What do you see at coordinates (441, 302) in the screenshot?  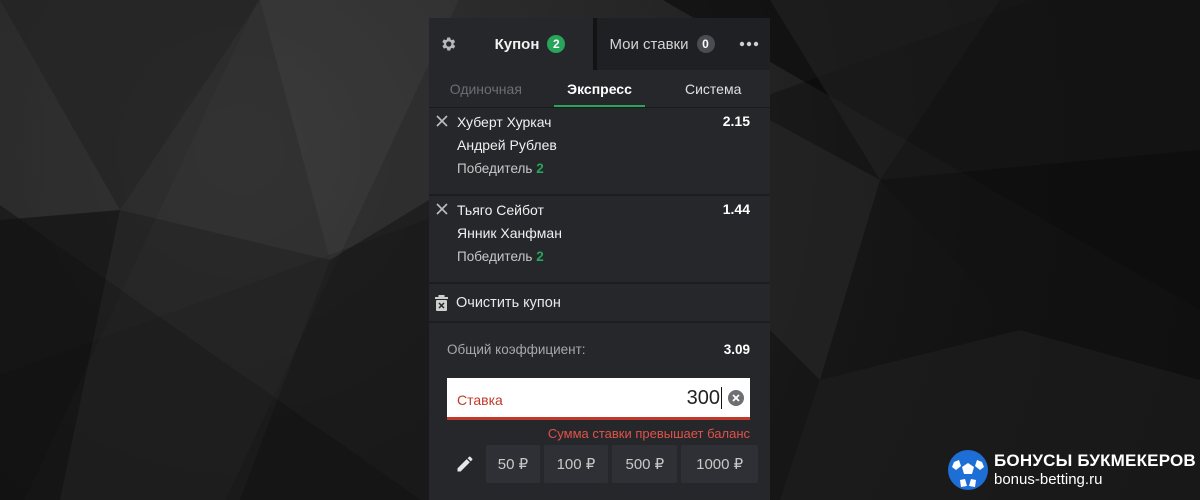 I see `trash-icon` at bounding box center [441, 302].